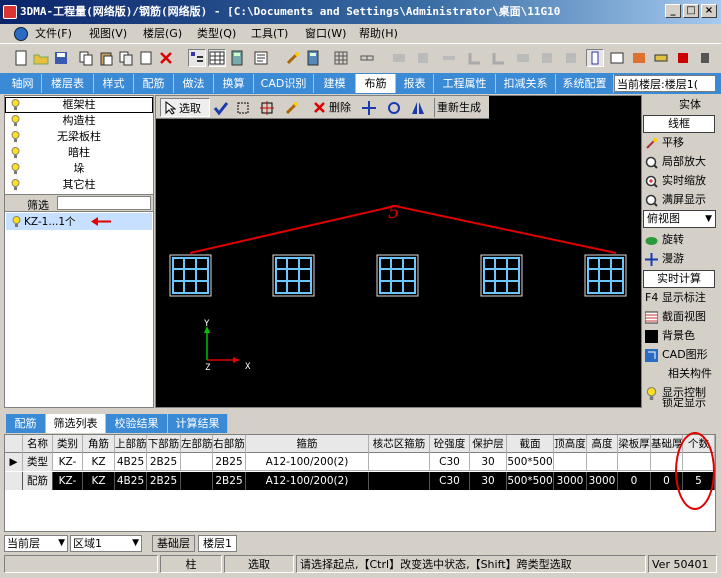 The image size is (721, 578). What do you see at coordinates (341, 58) in the screenshot?
I see `grid-icon` at bounding box center [341, 58].